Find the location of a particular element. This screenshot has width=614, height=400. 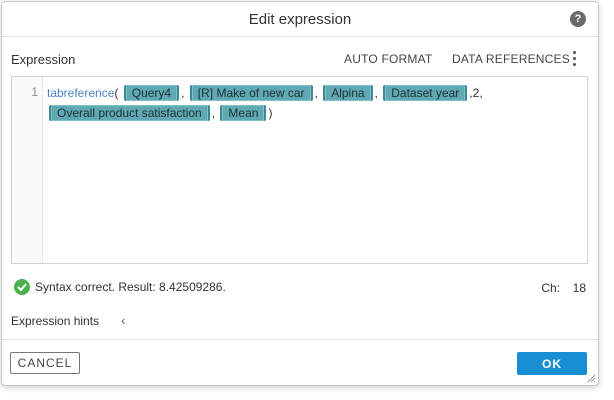

dialog-title: Edit expression is located at coordinates (300, 19).